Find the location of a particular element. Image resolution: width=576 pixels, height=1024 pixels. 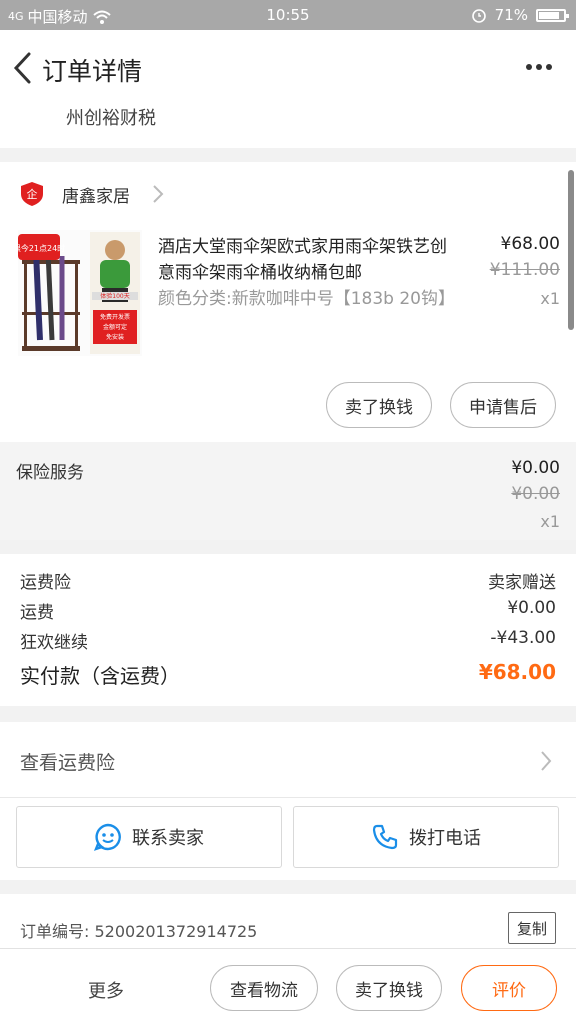

shop-name: 唐鑫家居 is located at coordinates (96, 197).